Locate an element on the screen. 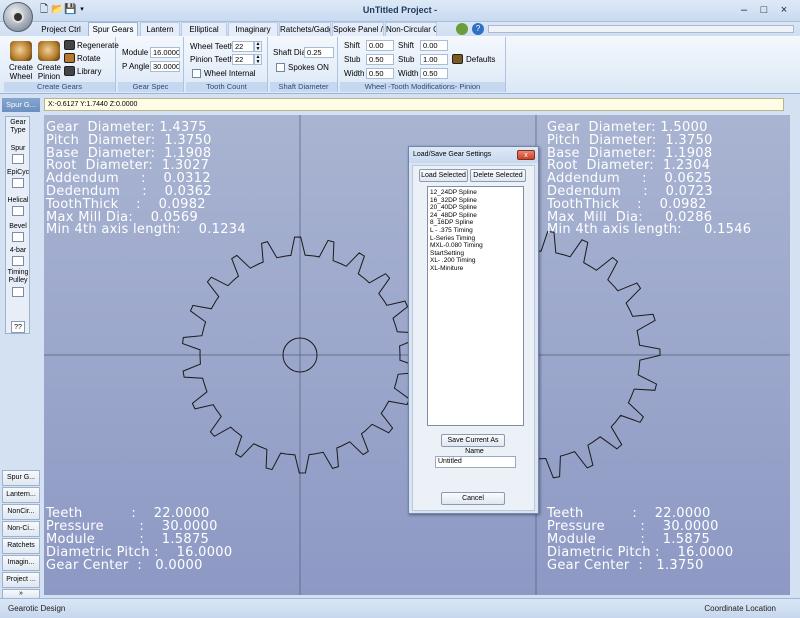 This screenshot has width=800, height=618. cancel-button: Cancel is located at coordinates (473, 498).